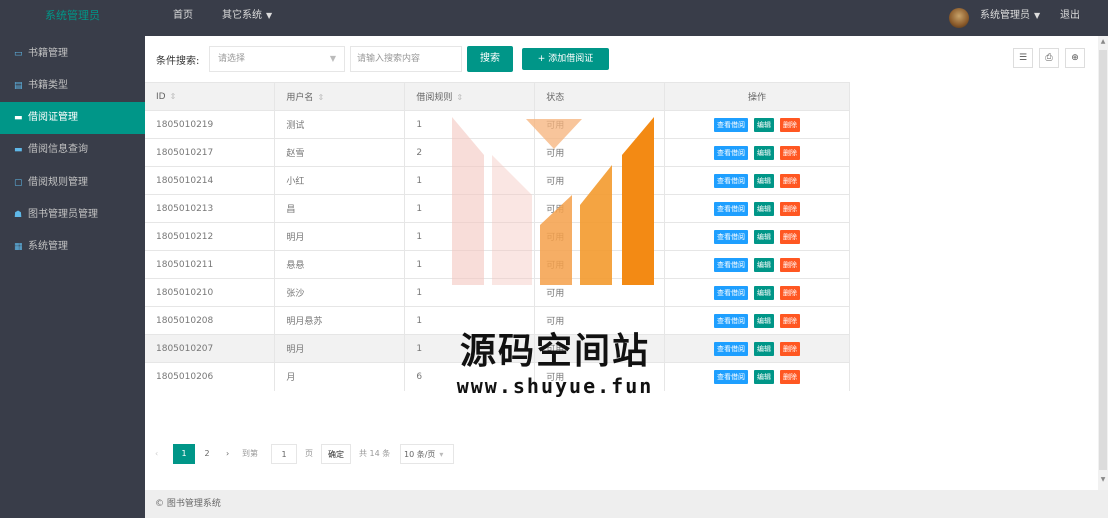 This screenshot has width=1108, height=518. Describe the element at coordinates (210, 180) in the screenshot. I see `cell-id: 1805010214` at that location.